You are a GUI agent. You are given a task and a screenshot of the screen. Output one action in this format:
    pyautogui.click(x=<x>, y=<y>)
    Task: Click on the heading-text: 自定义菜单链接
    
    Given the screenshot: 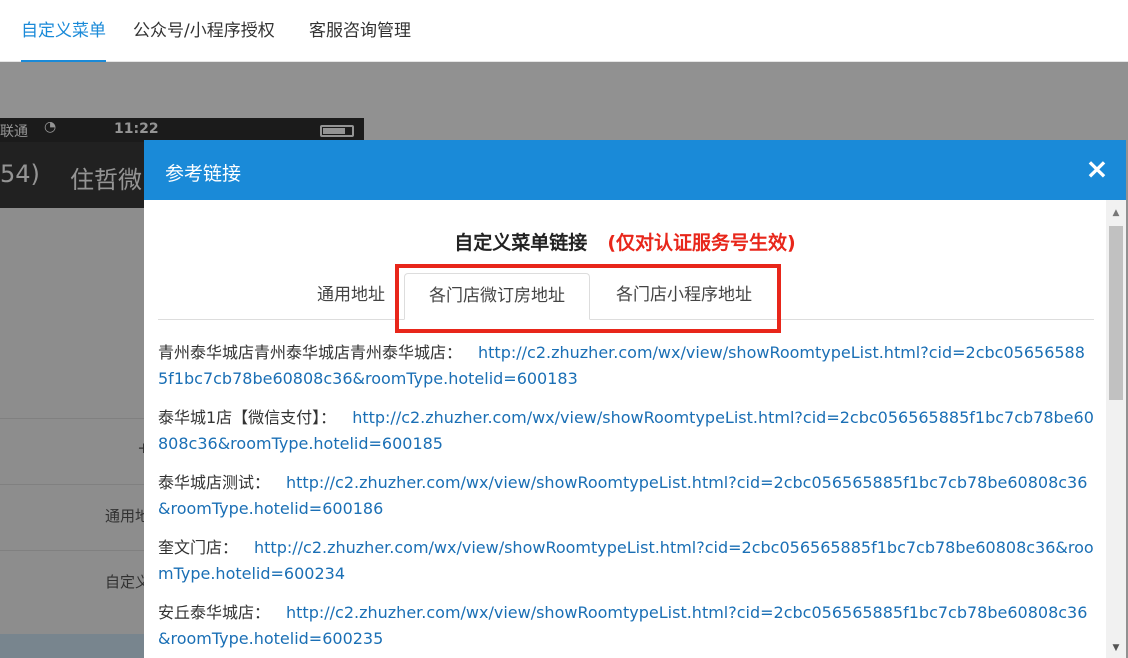 What is the action you would take?
    pyautogui.click(x=521, y=243)
    